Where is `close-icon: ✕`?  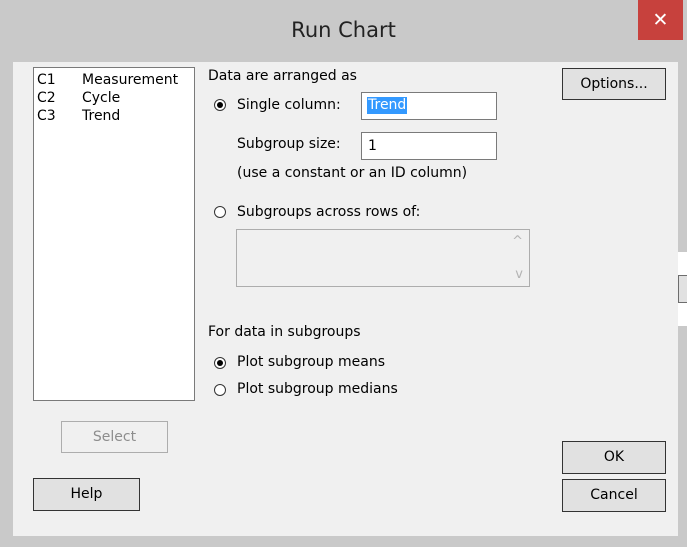
close-icon: ✕ is located at coordinates (660, 20).